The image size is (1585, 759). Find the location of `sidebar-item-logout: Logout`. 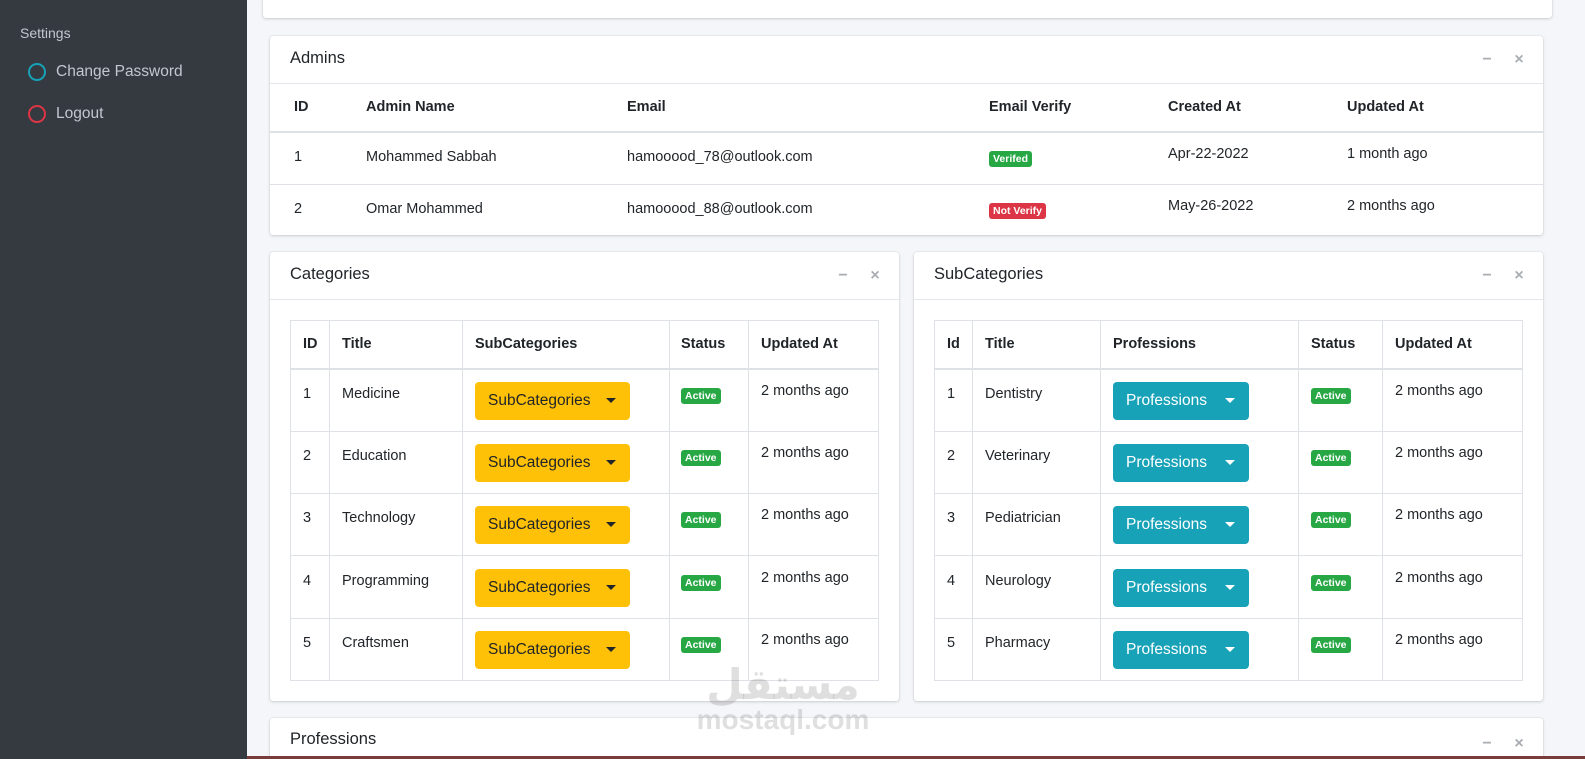

sidebar-item-logout: Logout is located at coordinates (65, 114).